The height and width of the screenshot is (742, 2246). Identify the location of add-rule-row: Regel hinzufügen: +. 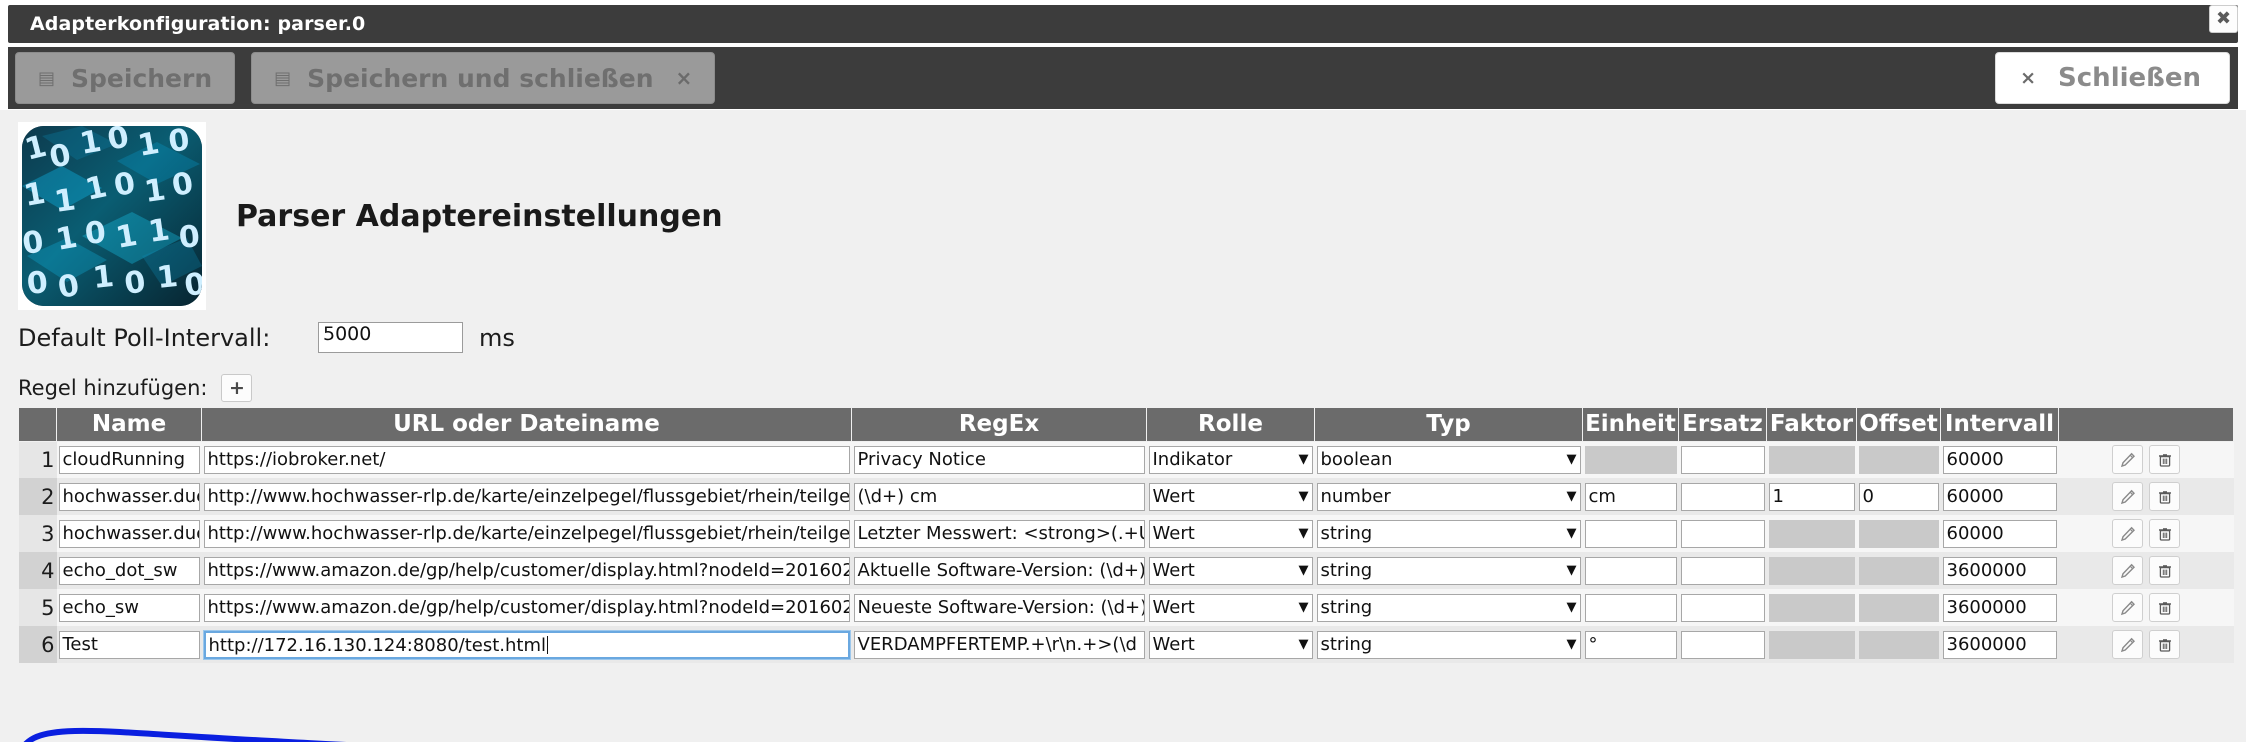
(135, 388).